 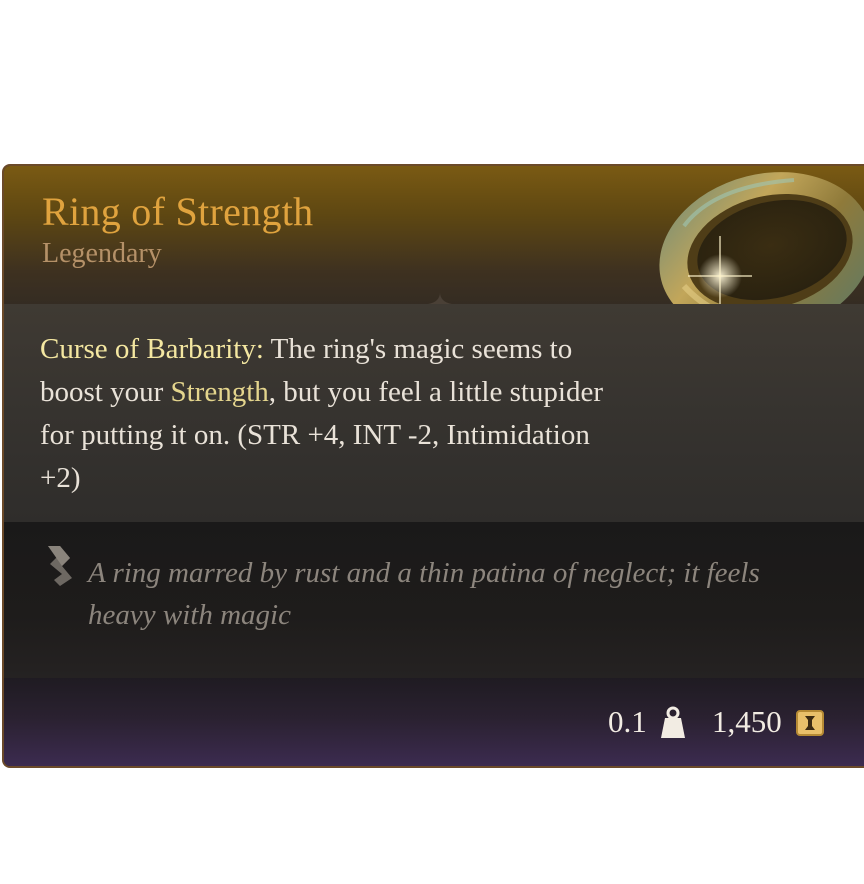 I want to click on item-name: Ring of Strength, so click(x=178, y=211).